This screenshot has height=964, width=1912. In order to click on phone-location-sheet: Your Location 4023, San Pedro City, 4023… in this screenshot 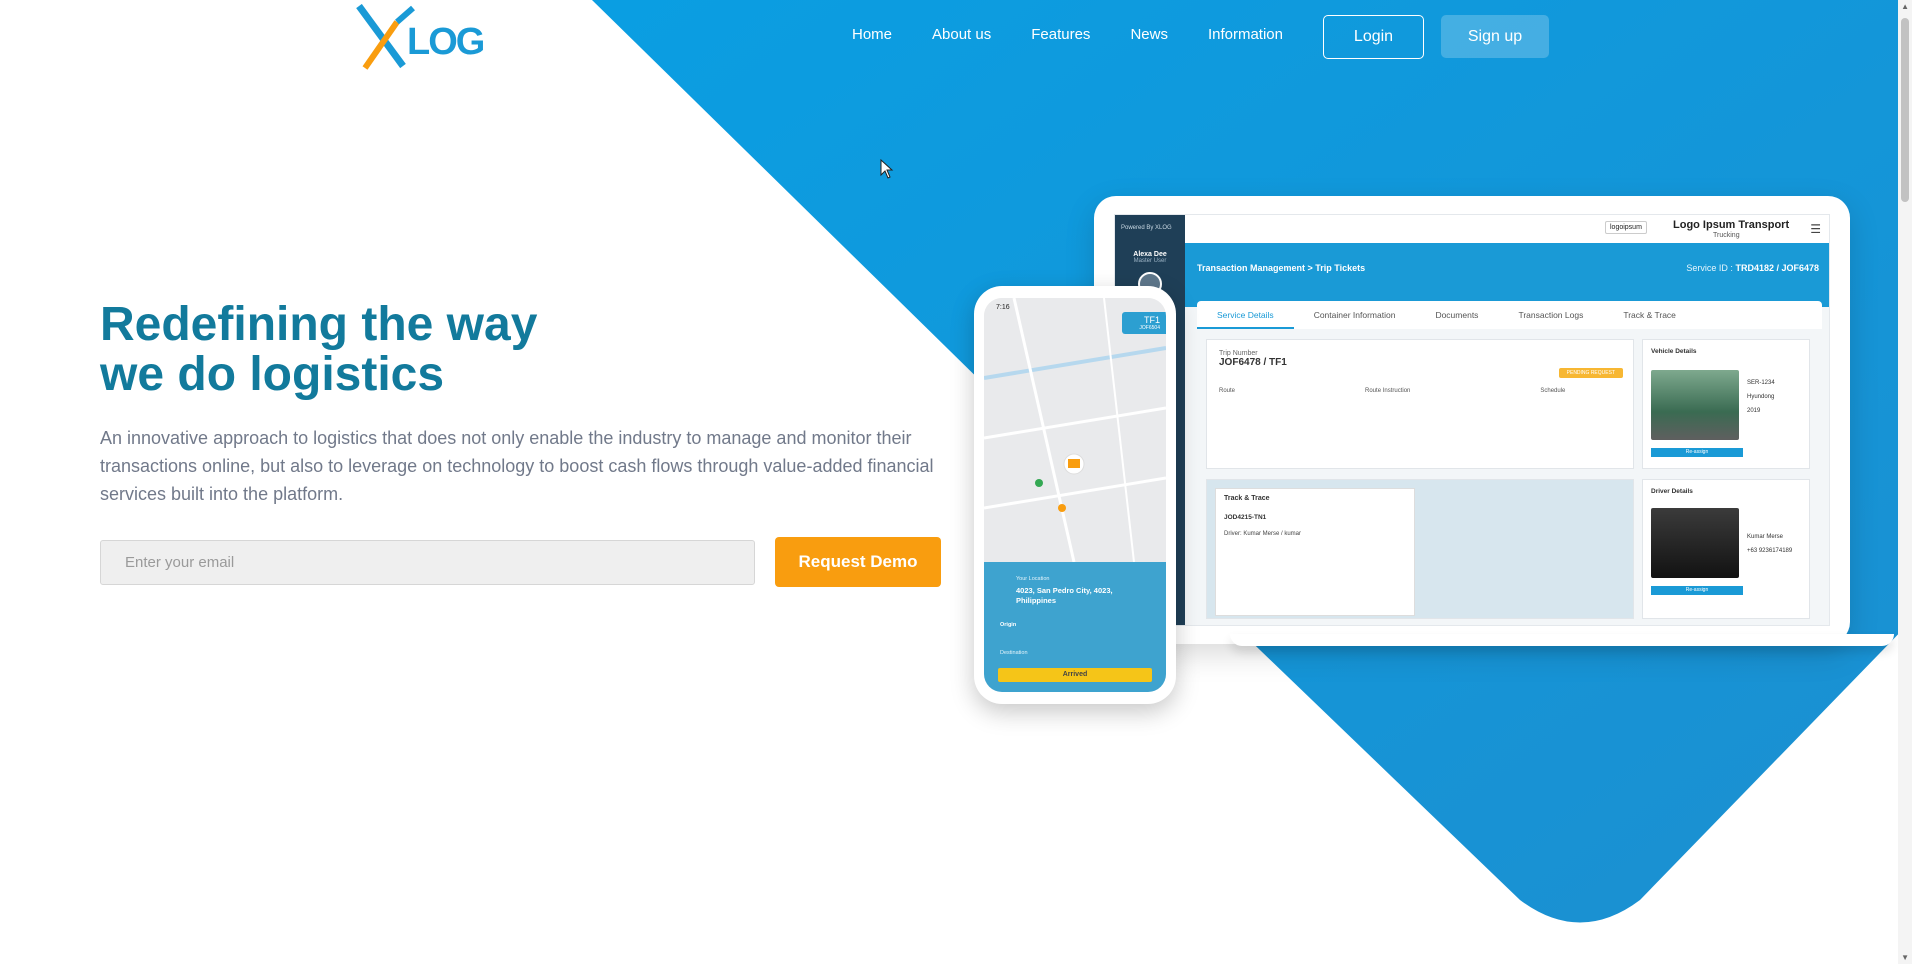, I will do `click(1075, 627)`.